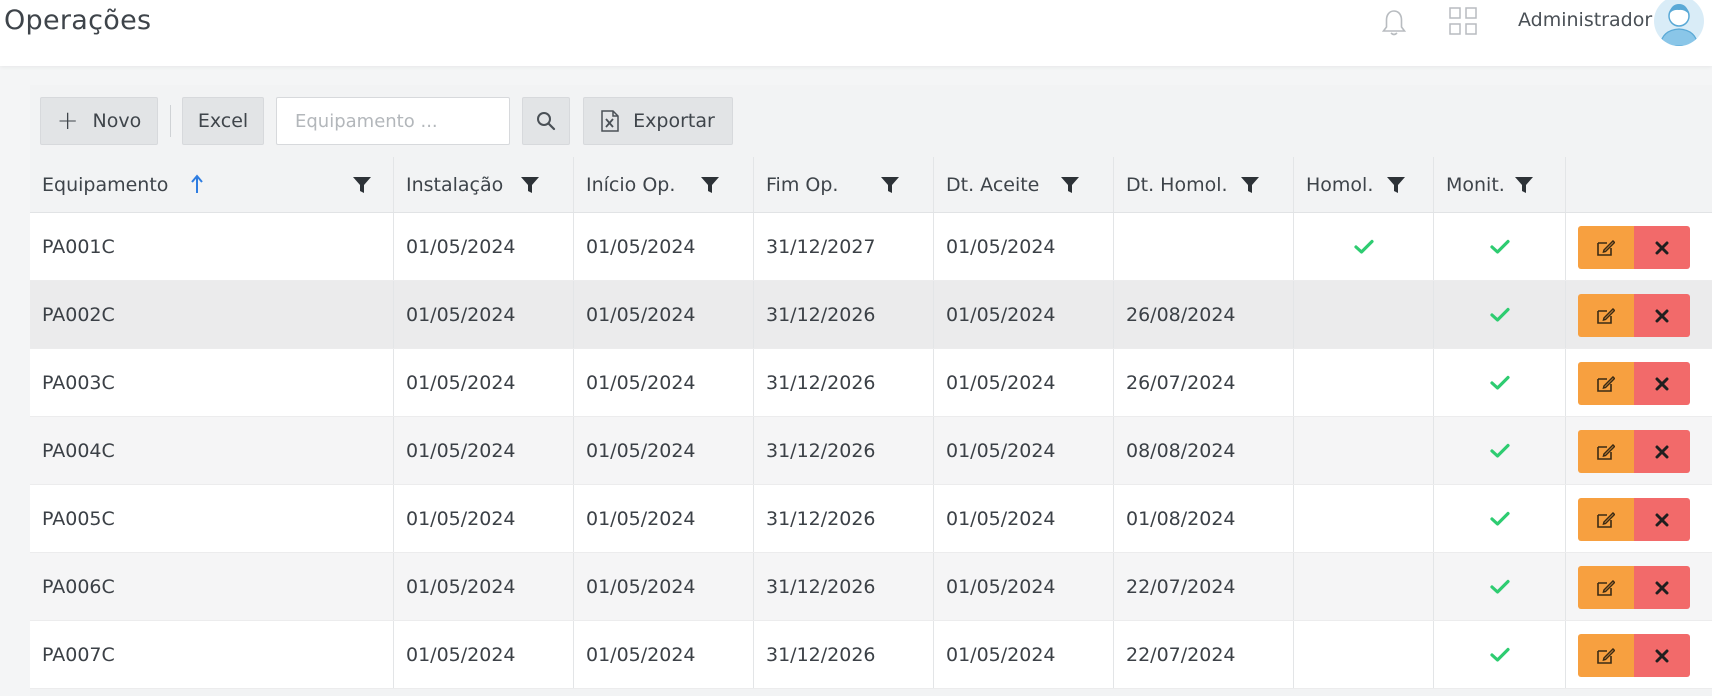 Image resolution: width=1712 pixels, height=696 pixels. Describe the element at coordinates (78, 382) in the screenshot. I see `cell-text: PA003C` at that location.